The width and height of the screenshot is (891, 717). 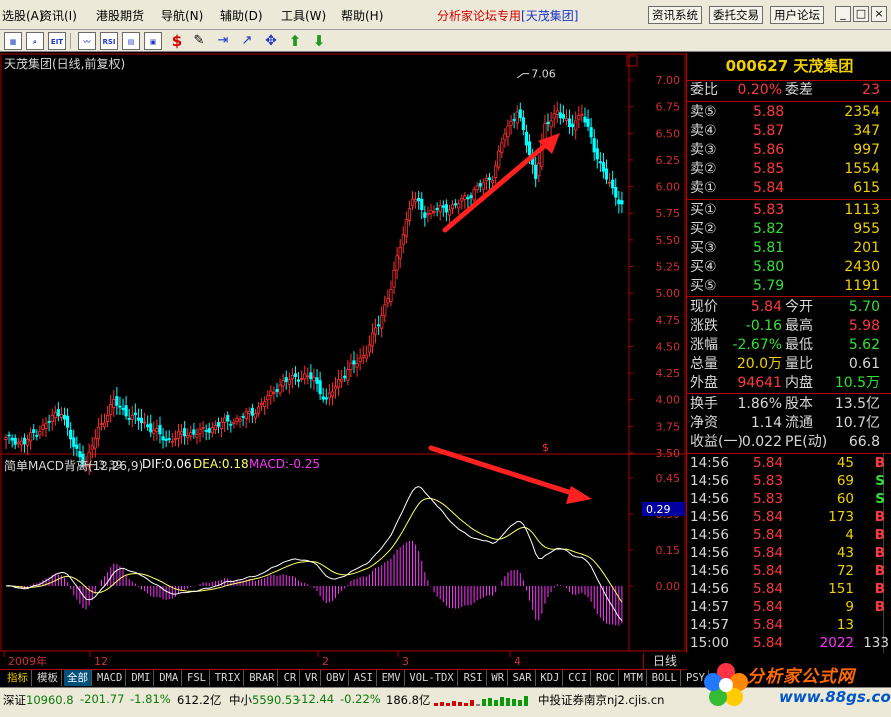 I want to click on menu-select-stock: 选股(A), so click(x=23, y=15).